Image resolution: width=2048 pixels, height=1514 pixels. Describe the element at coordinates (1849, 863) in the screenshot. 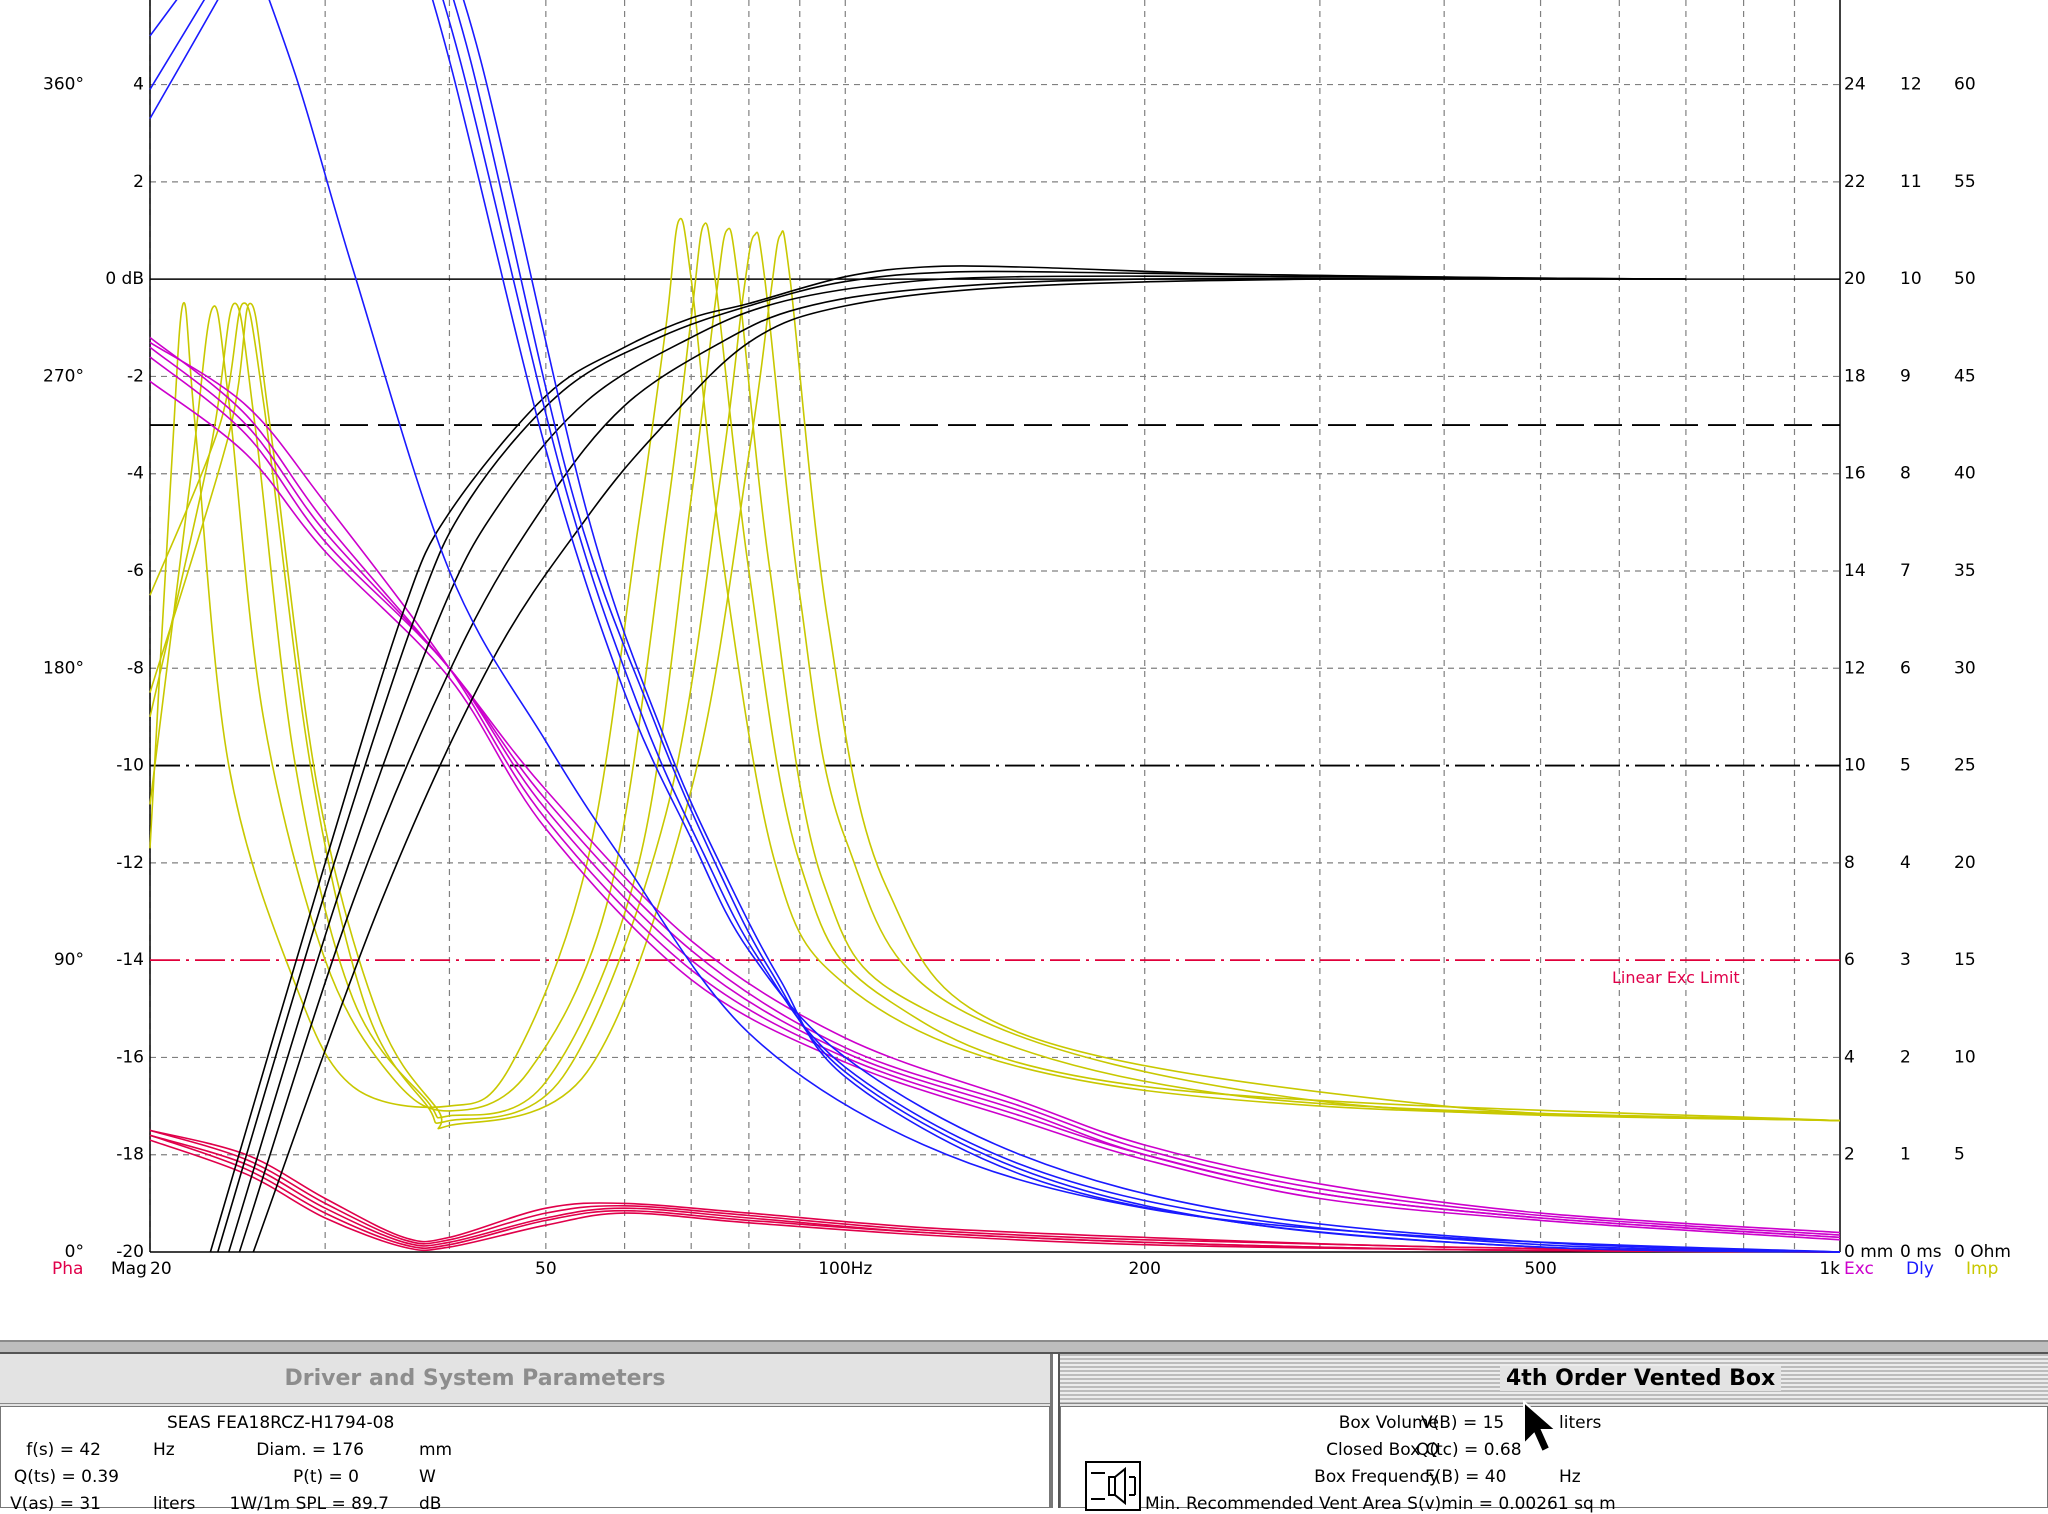

I see `right-axis-mm-tick: 8` at that location.